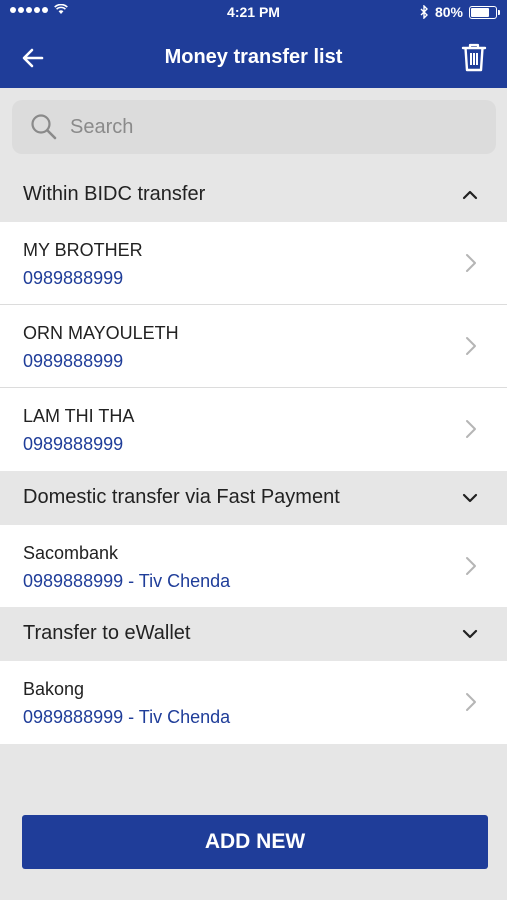 The width and height of the screenshot is (507, 900). Describe the element at coordinates (71, 553) in the screenshot. I see `bank-name: Sacombank` at that location.